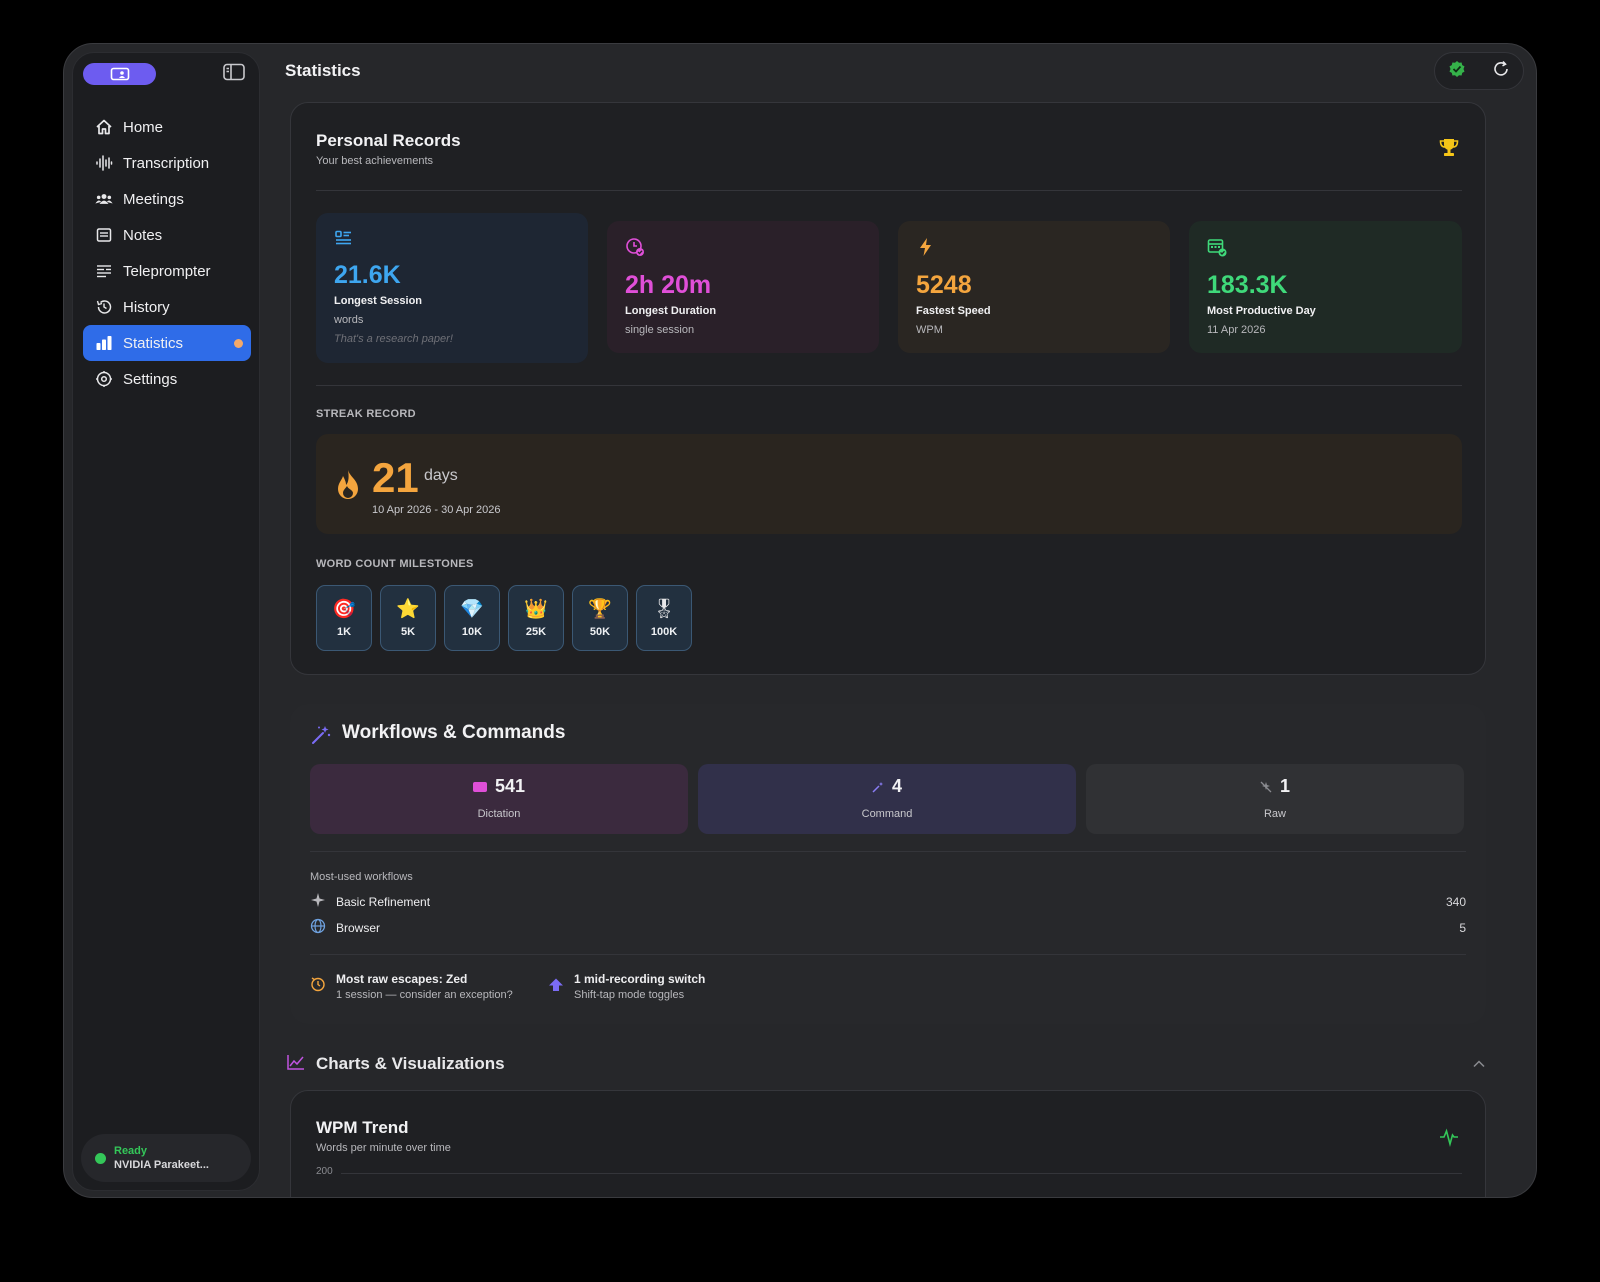 This screenshot has width=1600, height=1282. I want to click on sidebar-item-home: Home, so click(167, 127).